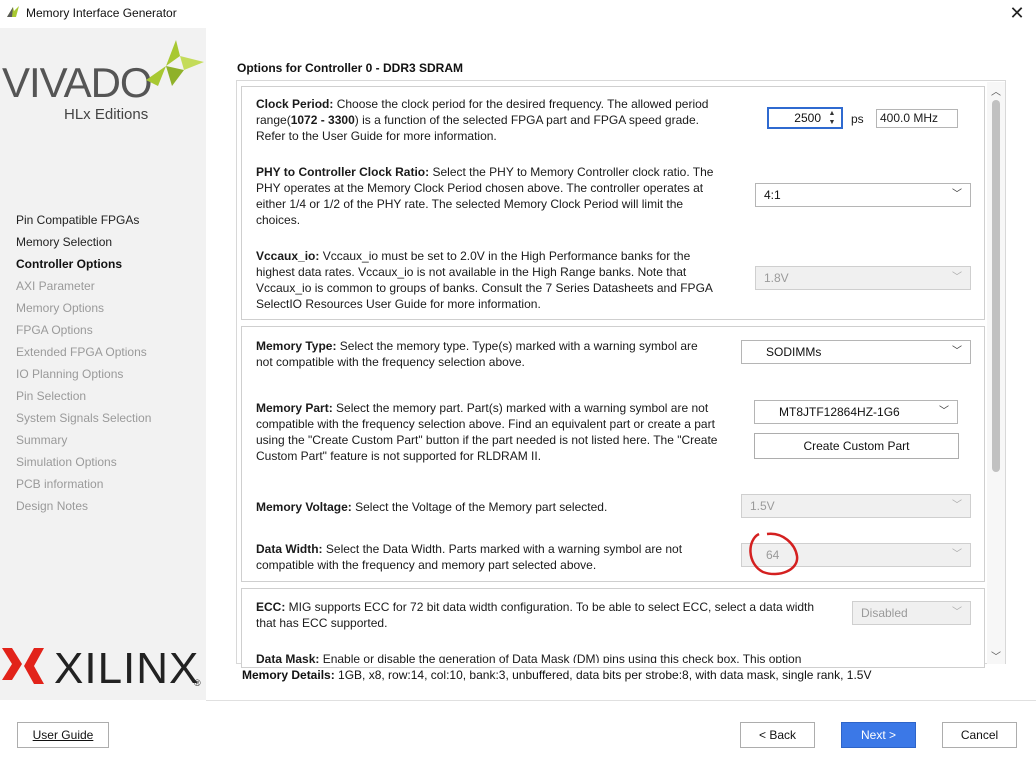  What do you see at coordinates (863, 278) in the screenshot?
I see `vccaux-select: 1.8V ﹀` at bounding box center [863, 278].